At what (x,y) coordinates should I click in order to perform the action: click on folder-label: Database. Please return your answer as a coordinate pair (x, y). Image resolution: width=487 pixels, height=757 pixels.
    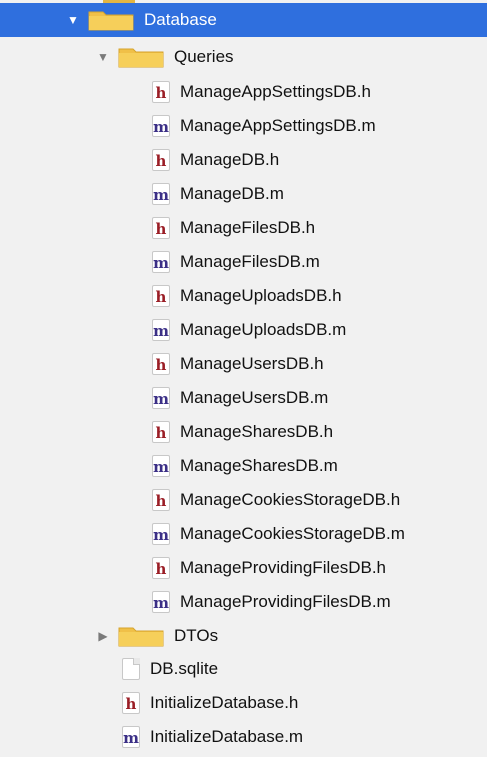
    Looking at the image, I should click on (180, 19).